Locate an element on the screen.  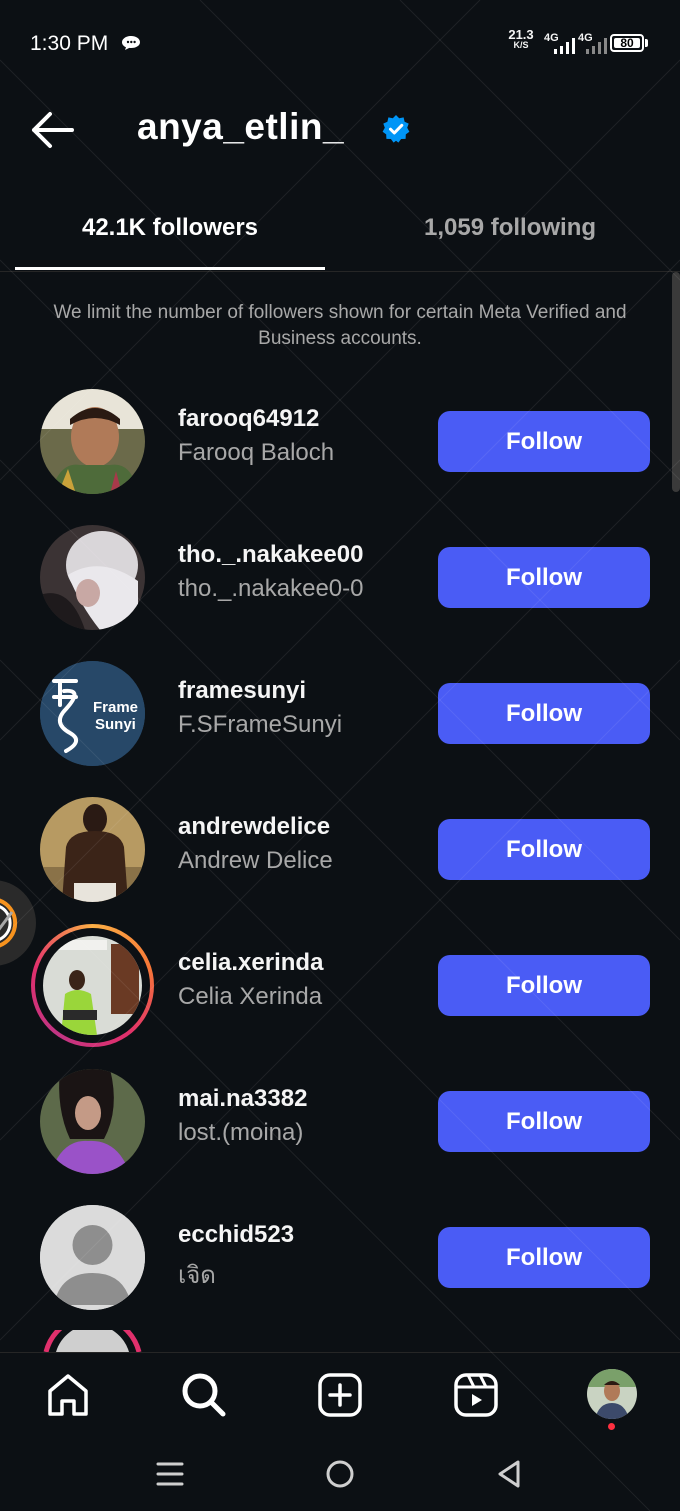
back-arrow-icon is located at coordinates (53, 130).